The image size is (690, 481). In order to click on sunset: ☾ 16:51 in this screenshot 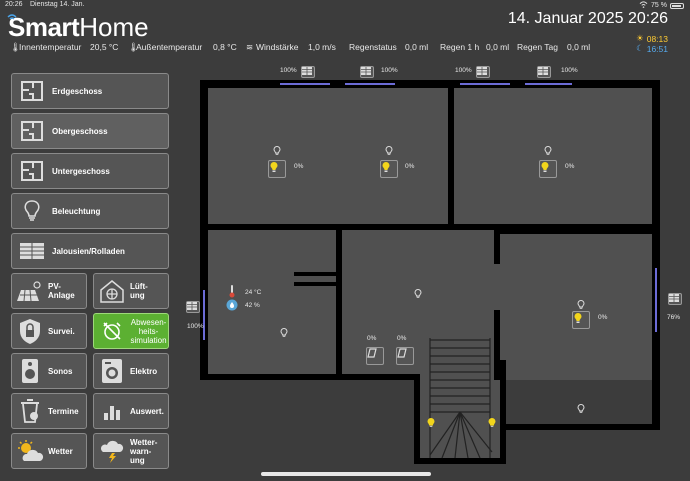, I will do `click(652, 48)`.